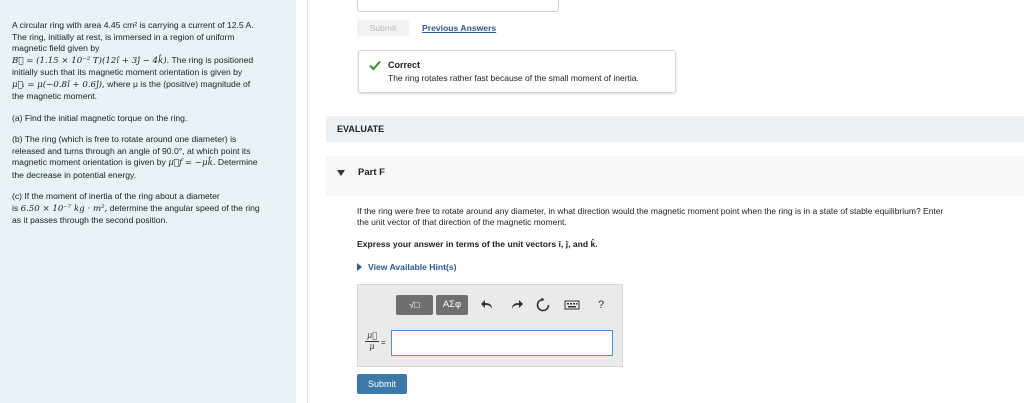 Image resolution: width=1024 pixels, height=403 pixels. What do you see at coordinates (490, 325) in the screenshot?
I see `answer-editor: √□ ΑΣφ ? μ⃗ μ =` at bounding box center [490, 325].